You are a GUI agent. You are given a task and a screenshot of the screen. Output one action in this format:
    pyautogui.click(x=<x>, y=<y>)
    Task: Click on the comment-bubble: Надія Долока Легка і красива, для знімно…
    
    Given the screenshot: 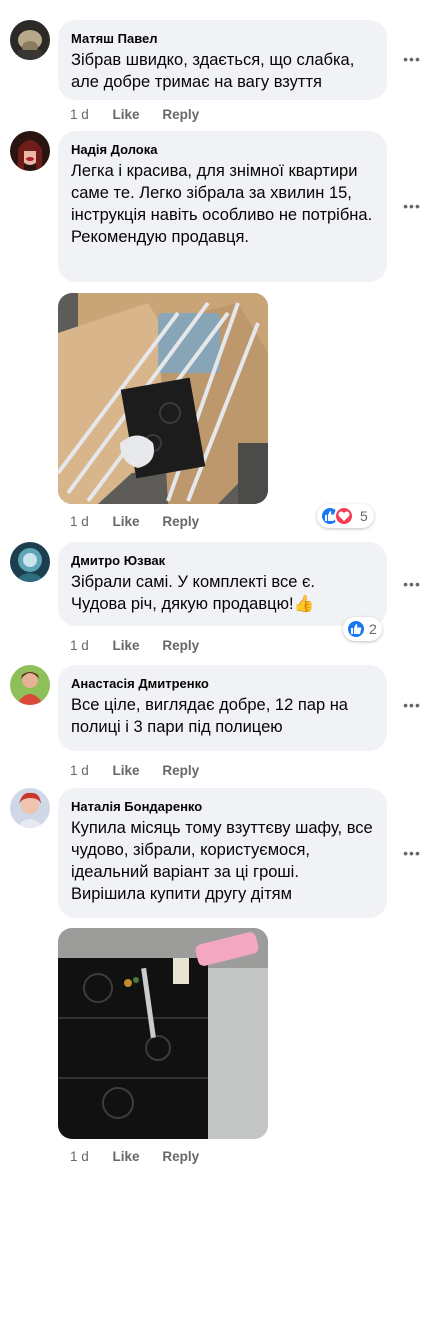 What is the action you would take?
    pyautogui.click(x=222, y=206)
    